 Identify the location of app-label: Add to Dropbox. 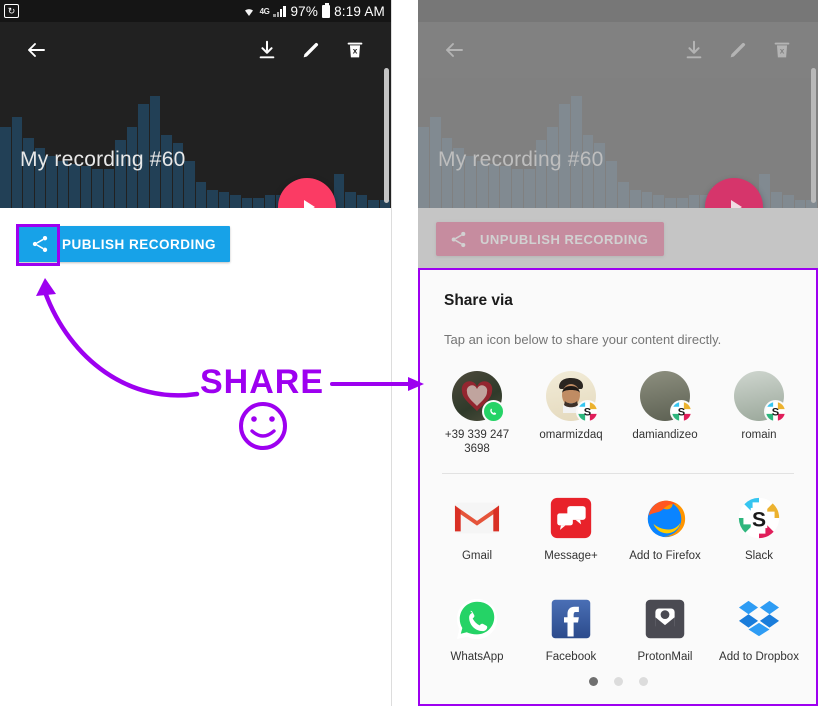
(759, 657).